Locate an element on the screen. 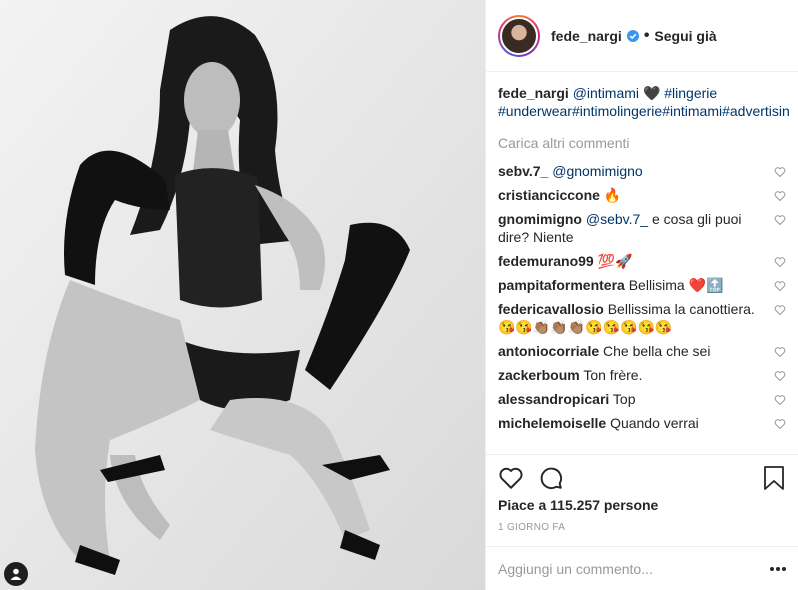 The width and height of the screenshot is (798, 590). comment-item: michelemoiselle Quando verrai is located at coordinates (644, 423).